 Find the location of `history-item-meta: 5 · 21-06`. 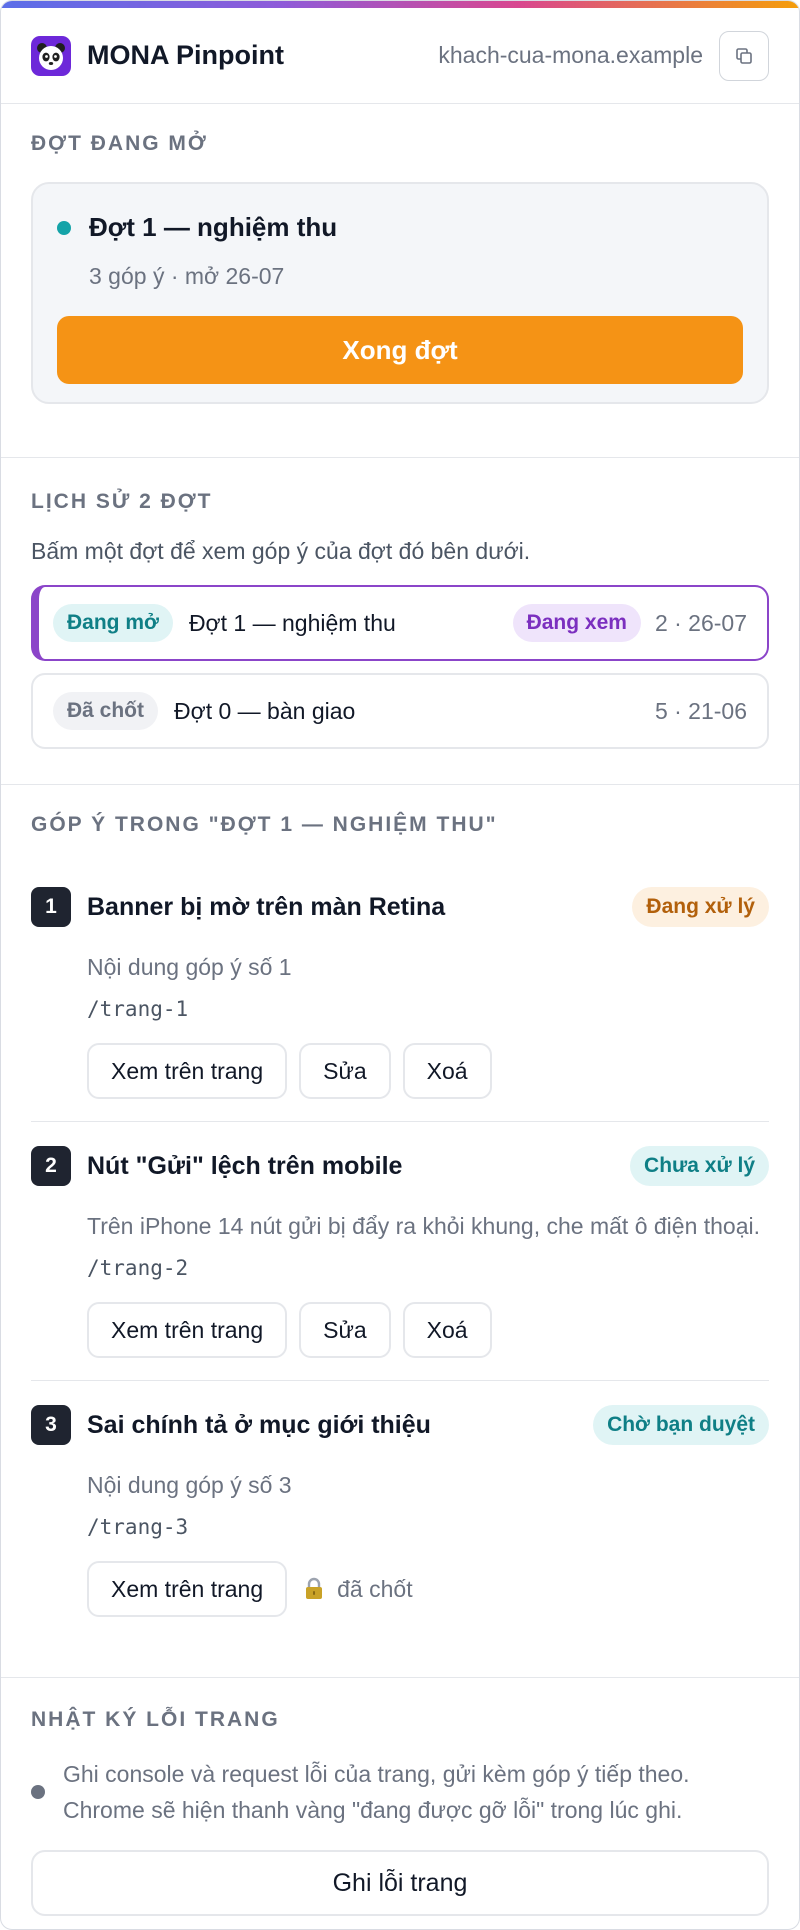

history-item-meta: 5 · 21-06 is located at coordinates (700, 710).